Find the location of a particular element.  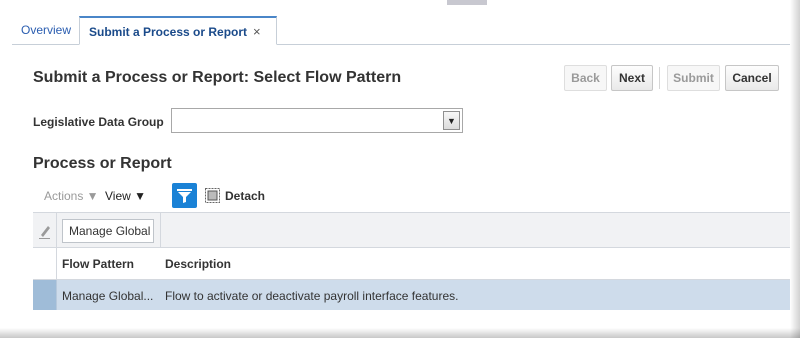

pencil-icon is located at coordinates (44, 232).